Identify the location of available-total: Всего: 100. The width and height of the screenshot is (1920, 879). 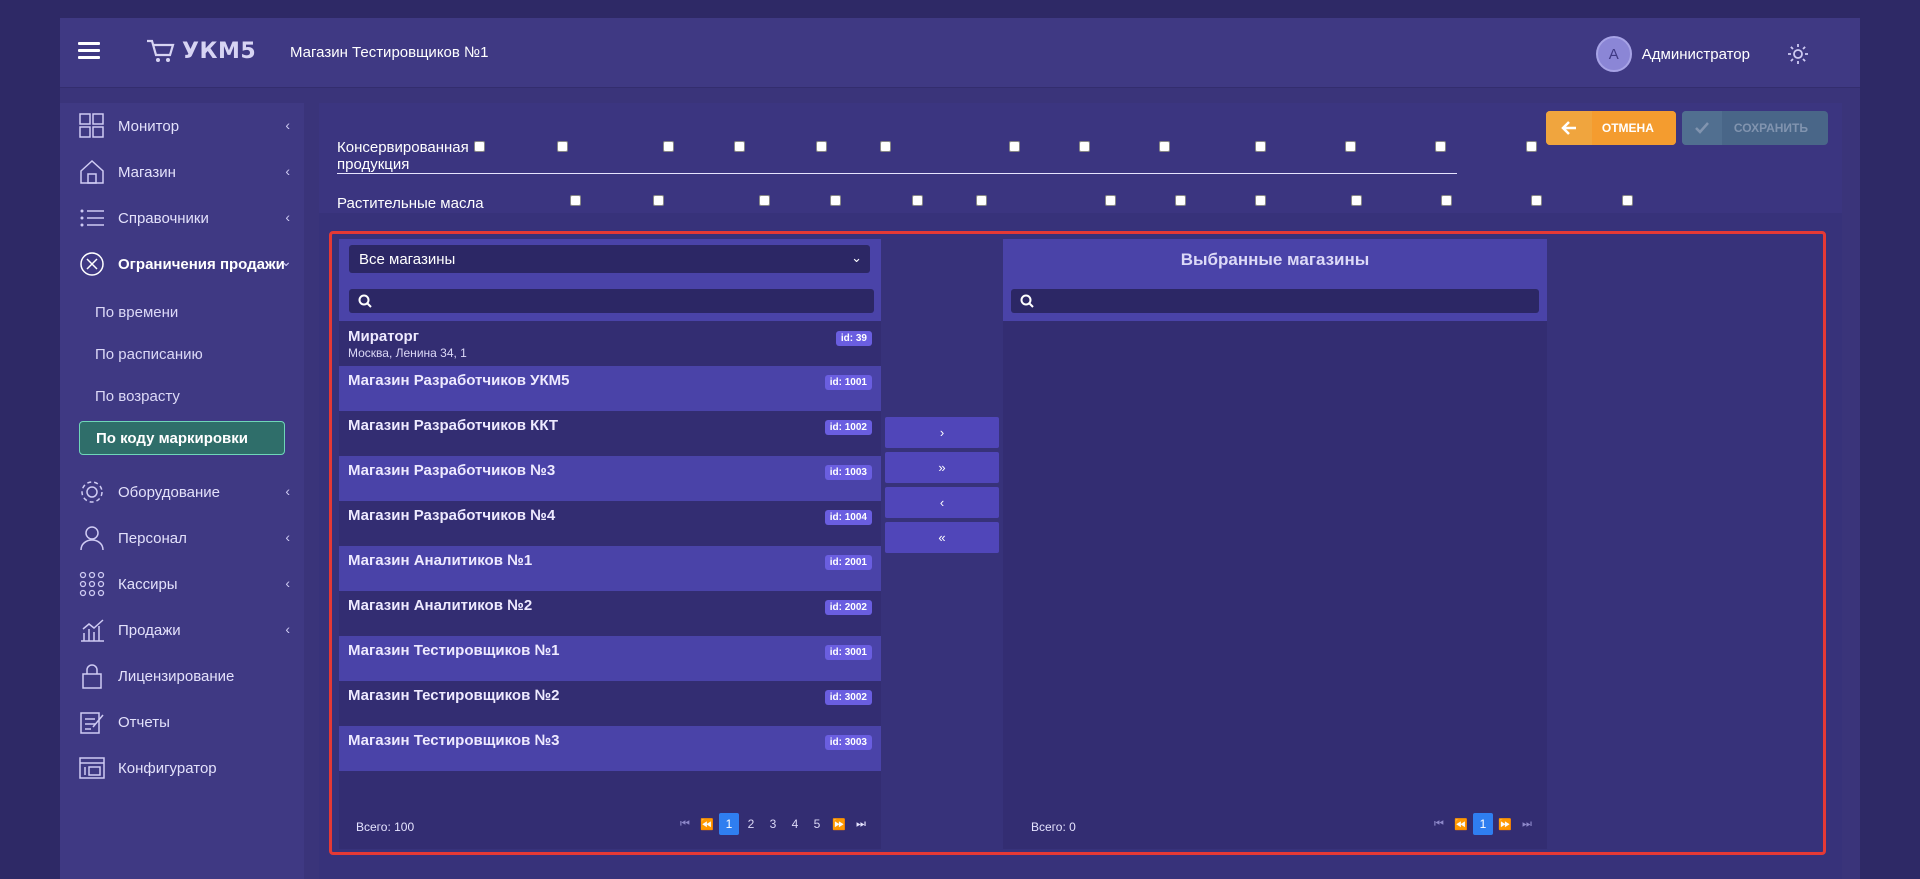
(385, 827).